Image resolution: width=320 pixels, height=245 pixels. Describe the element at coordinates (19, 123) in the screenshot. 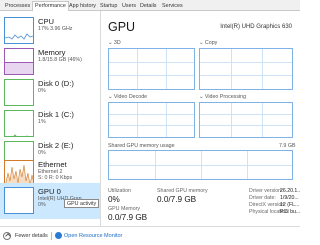

I see `disk-1-thumbnail-graph` at that location.